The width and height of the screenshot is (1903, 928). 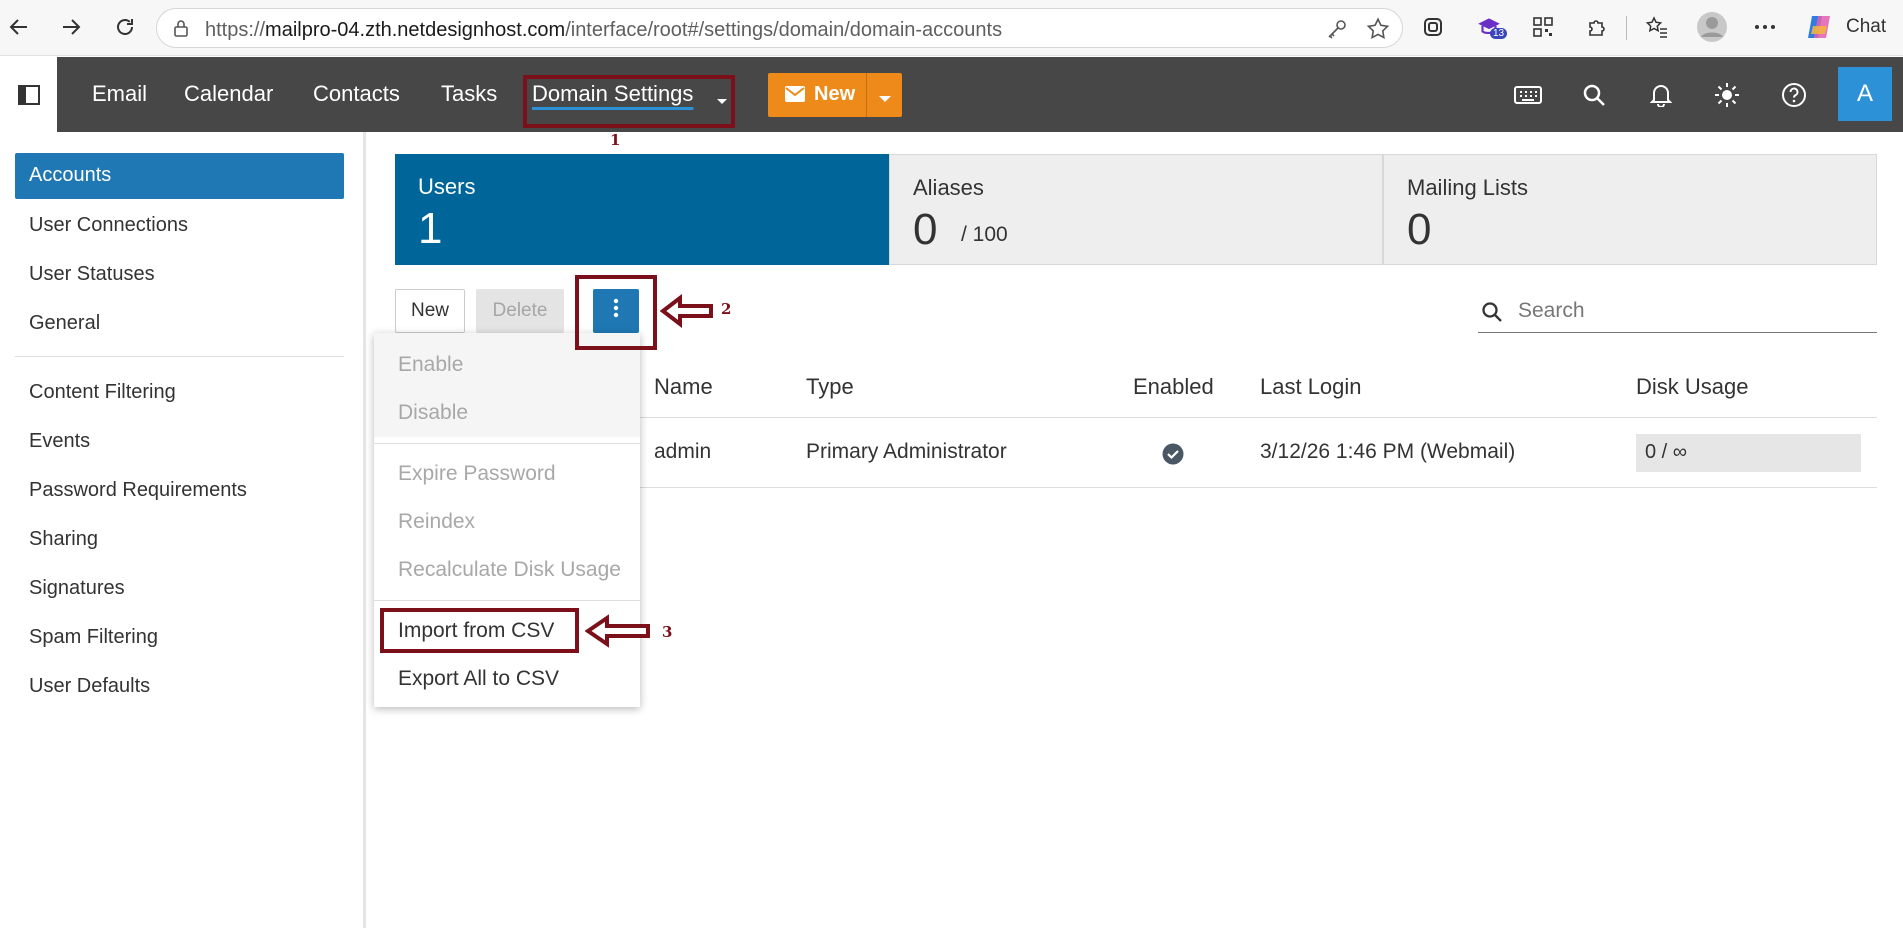 I want to click on refresh-icon, so click(x=125, y=27).